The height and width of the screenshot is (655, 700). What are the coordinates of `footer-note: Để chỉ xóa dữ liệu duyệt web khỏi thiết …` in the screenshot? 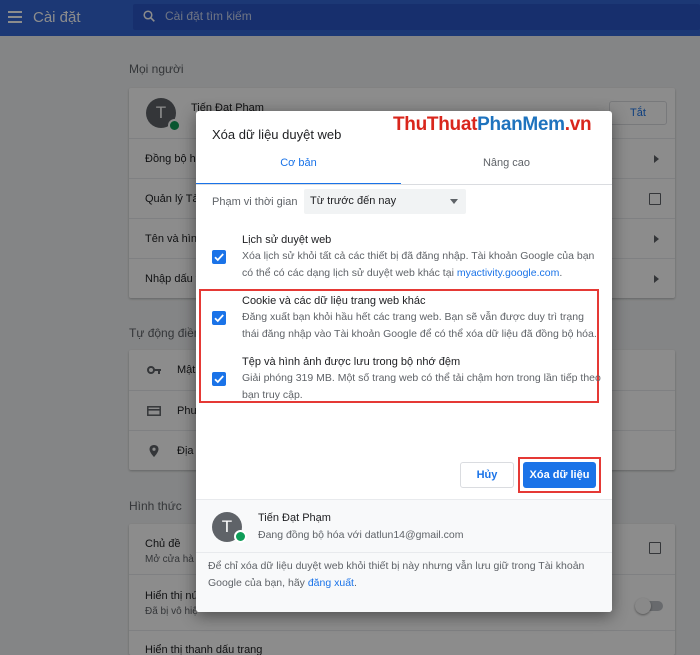 It's located at (404, 575).